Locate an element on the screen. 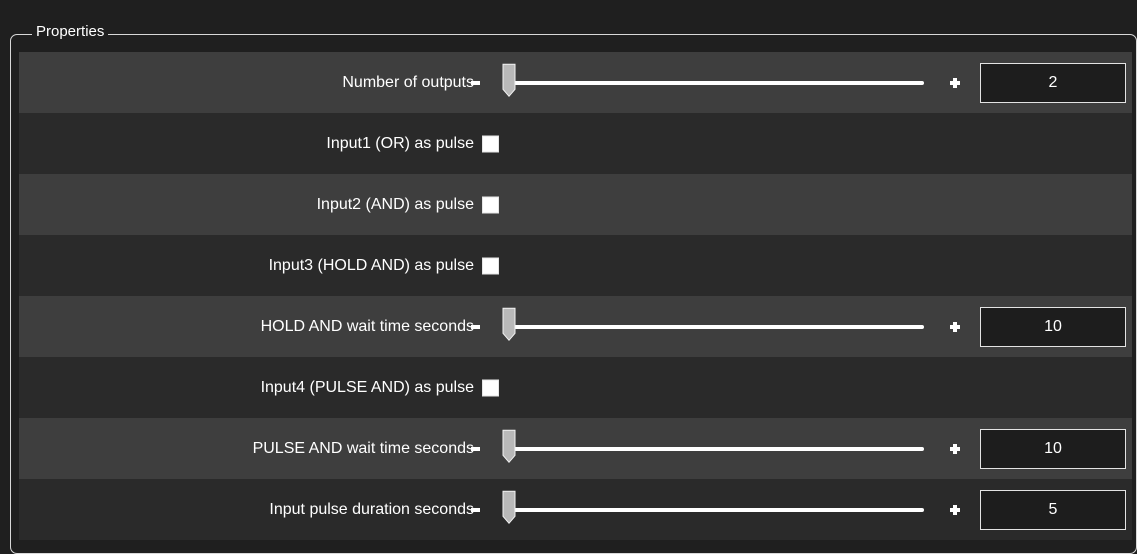 The image size is (1137, 554). property-label: Input2 (AND) as pulse is located at coordinates (395, 204).